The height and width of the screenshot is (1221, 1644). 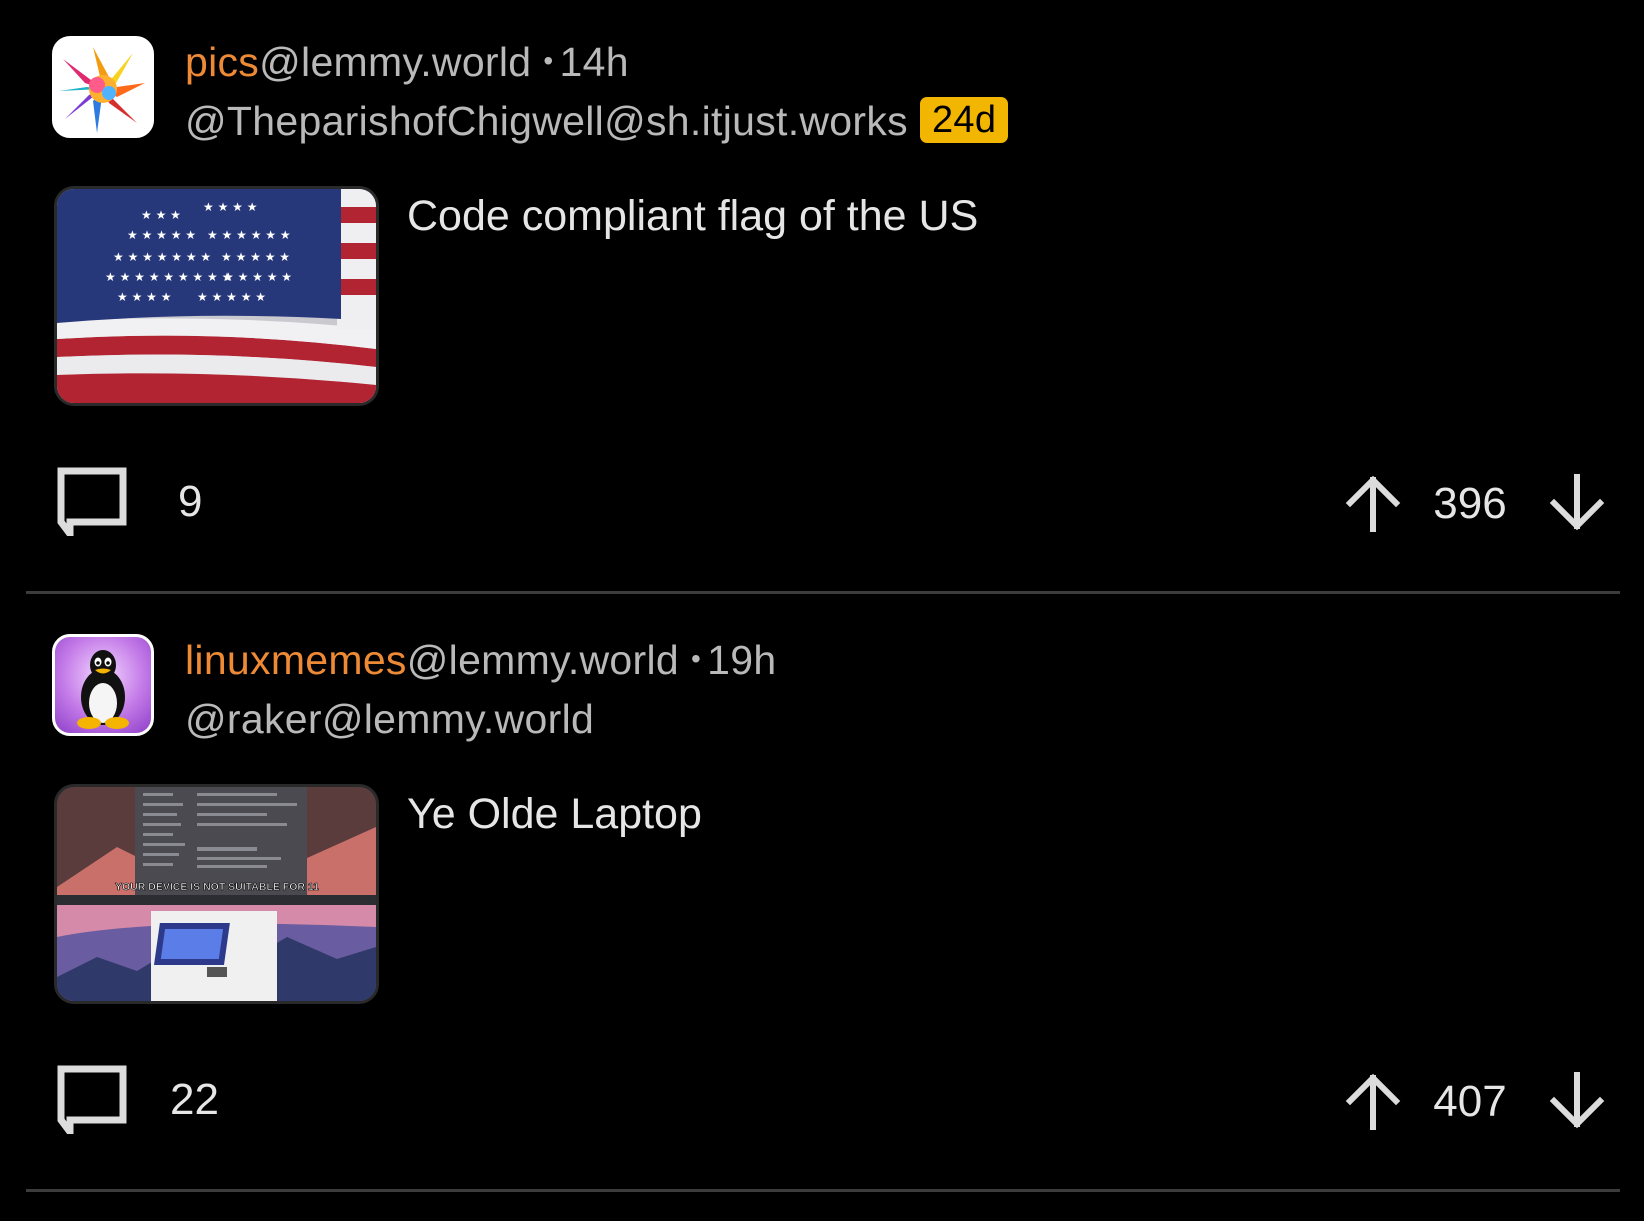 I want to click on post-meta: linuxmemes@lemmy.world • 19h, so click(x=480, y=659).